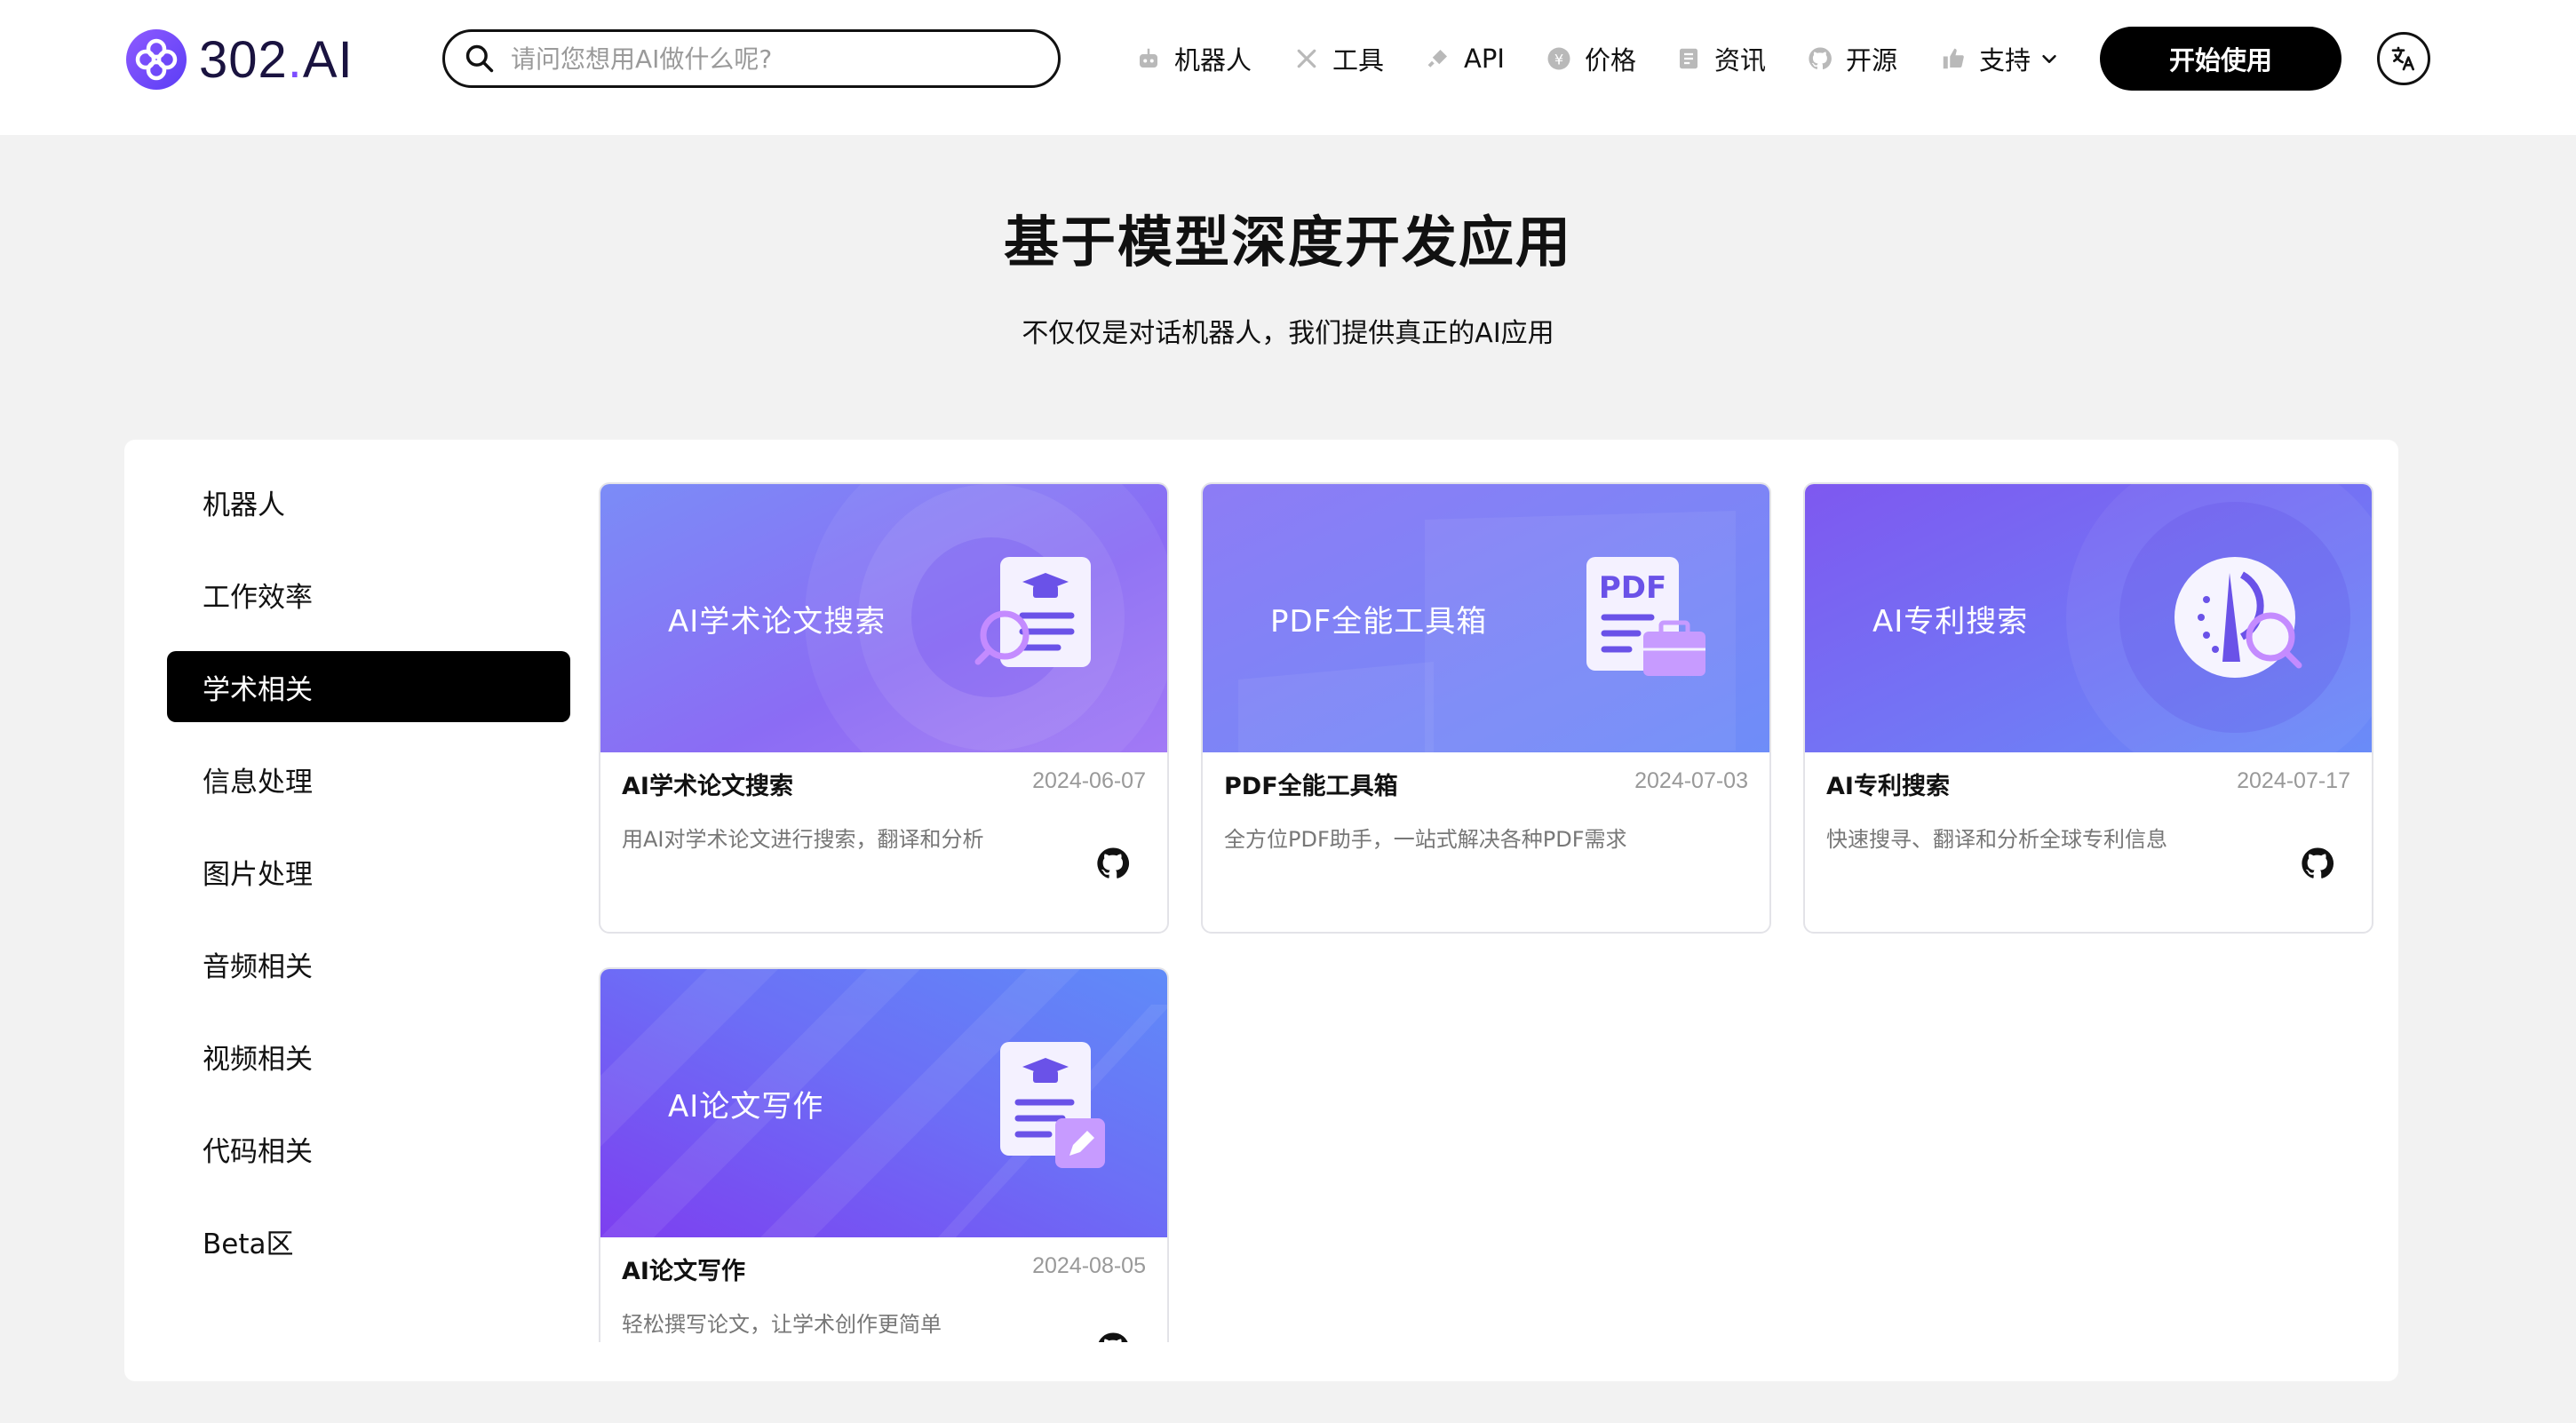  What do you see at coordinates (2220, 59) in the screenshot?
I see `get-started-button: 开始使用` at bounding box center [2220, 59].